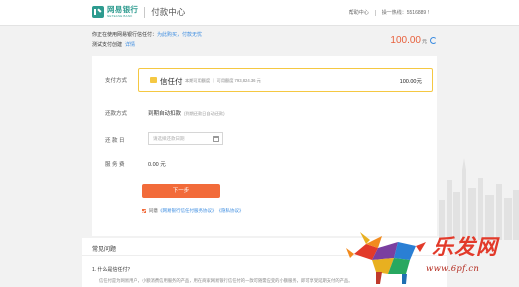 Image resolution: width=519 pixels, height=287 pixels. What do you see at coordinates (104, 250) in the screenshot?
I see `faq-title: 常见问题` at bounding box center [104, 250].